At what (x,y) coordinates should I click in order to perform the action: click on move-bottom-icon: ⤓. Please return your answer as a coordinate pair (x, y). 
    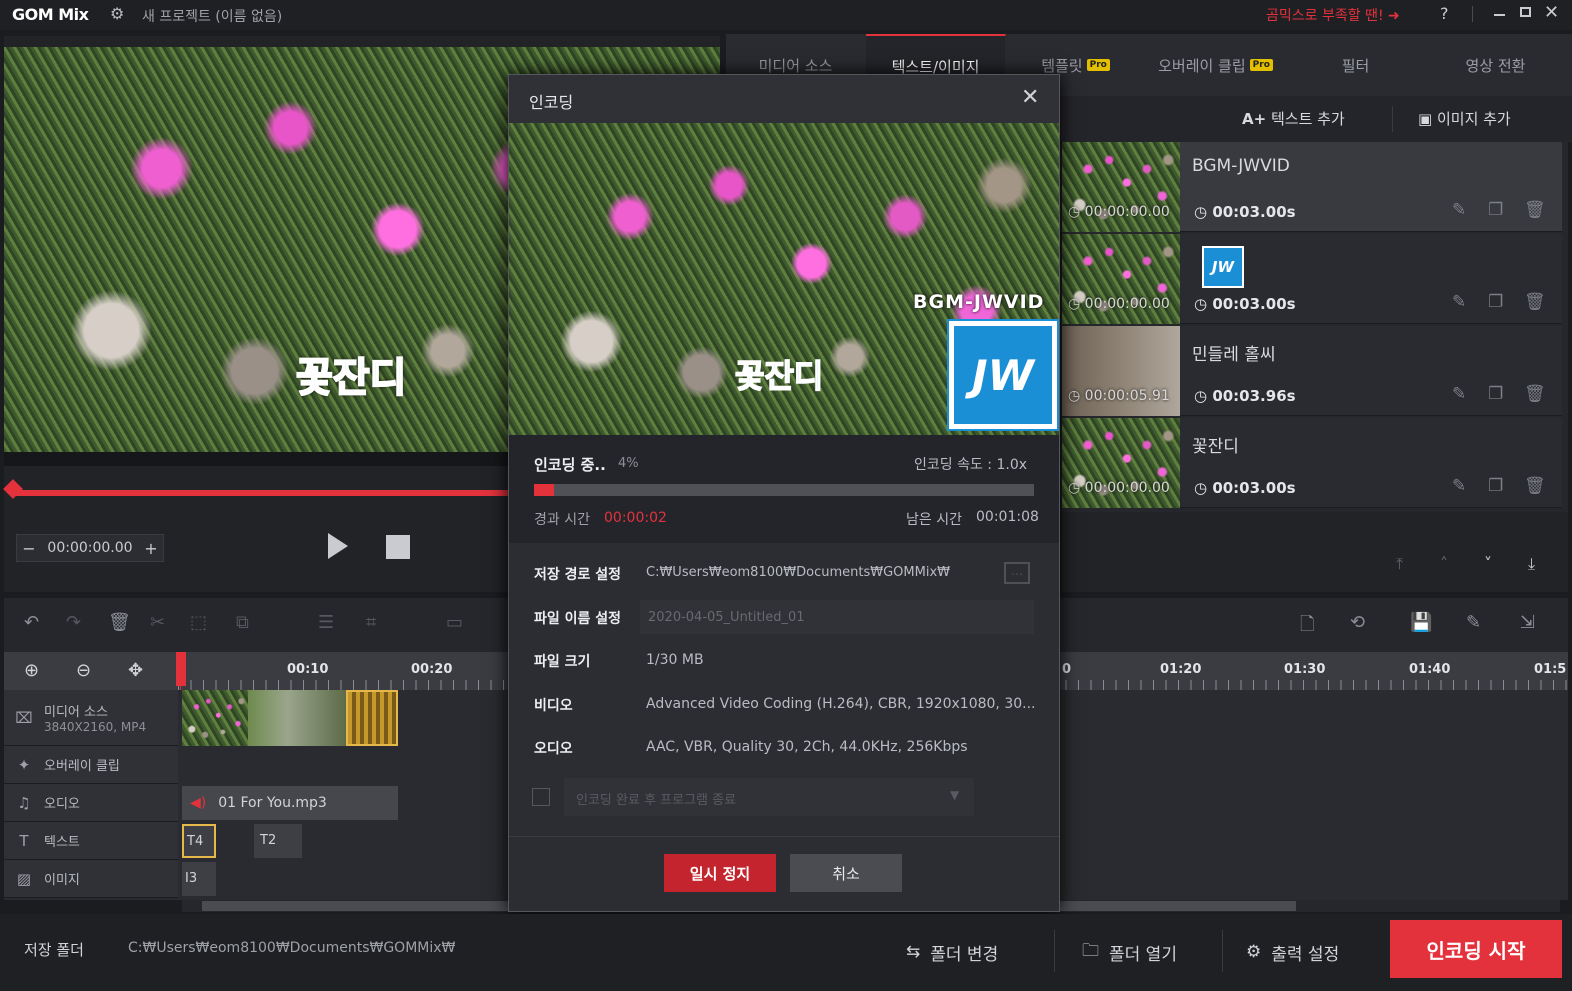
    Looking at the image, I should click on (1531, 564).